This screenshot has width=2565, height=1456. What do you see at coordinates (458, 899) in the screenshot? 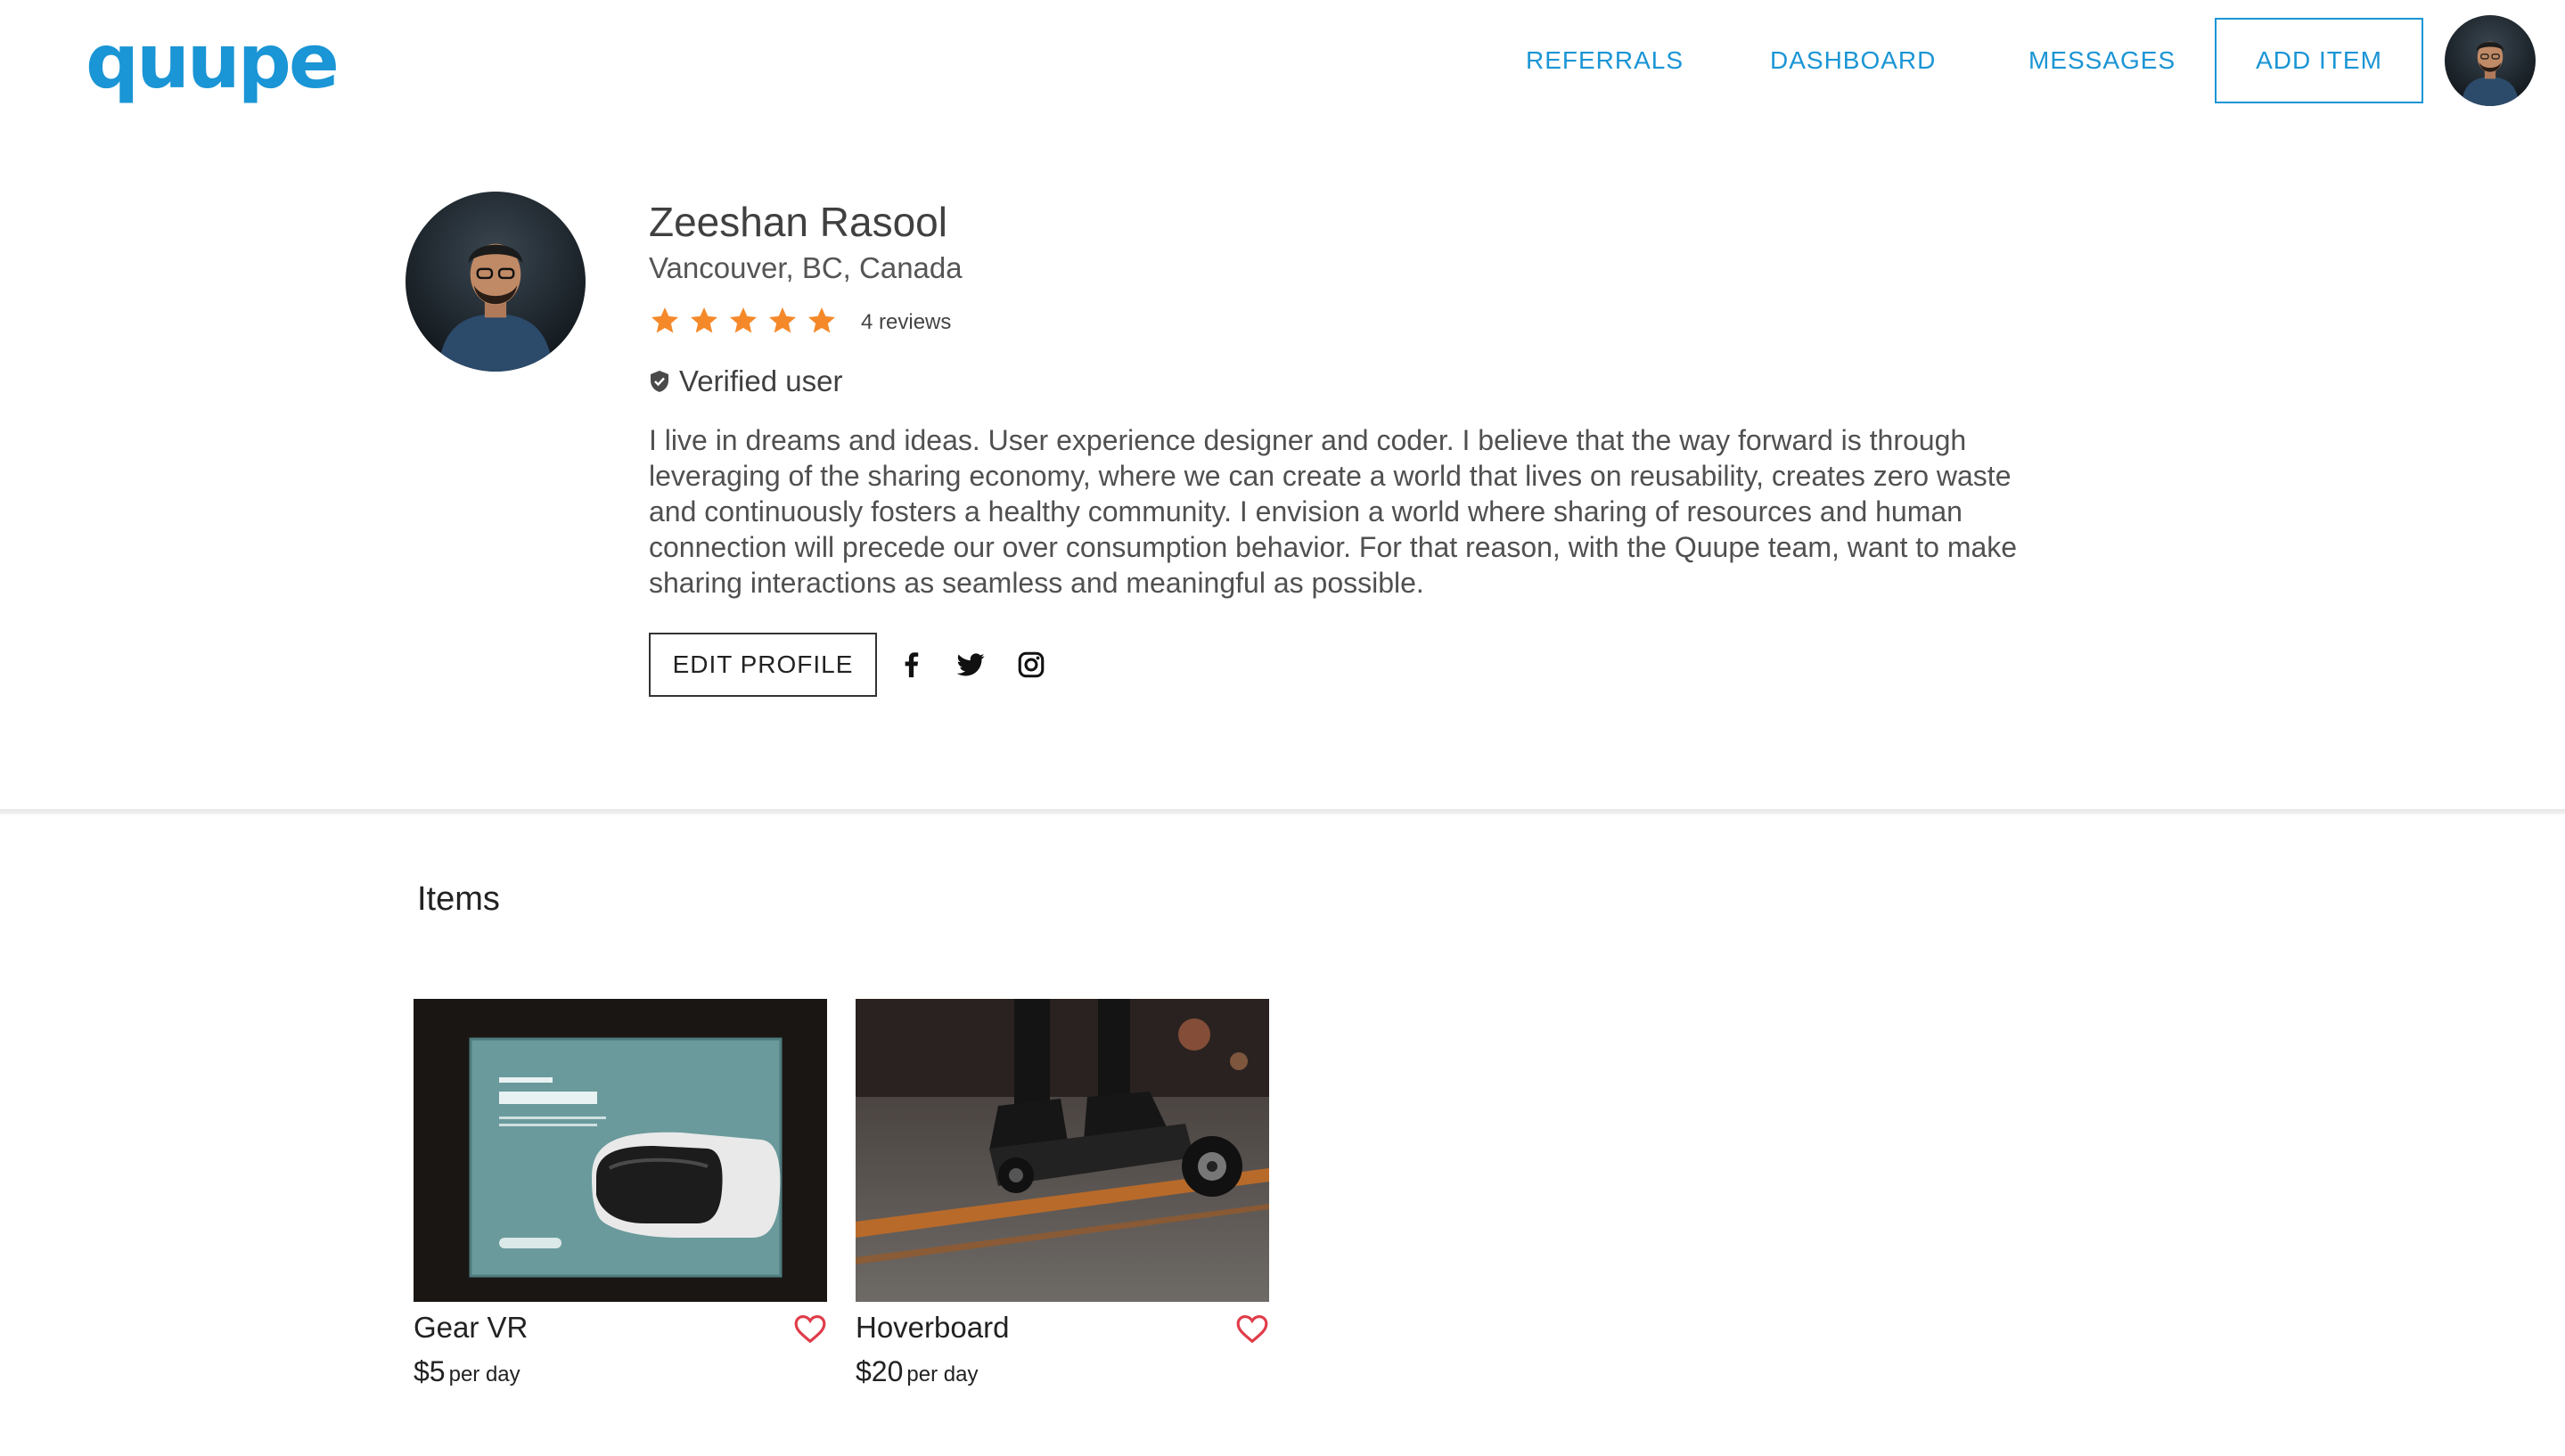
I see `items-heading: Items` at bounding box center [458, 899].